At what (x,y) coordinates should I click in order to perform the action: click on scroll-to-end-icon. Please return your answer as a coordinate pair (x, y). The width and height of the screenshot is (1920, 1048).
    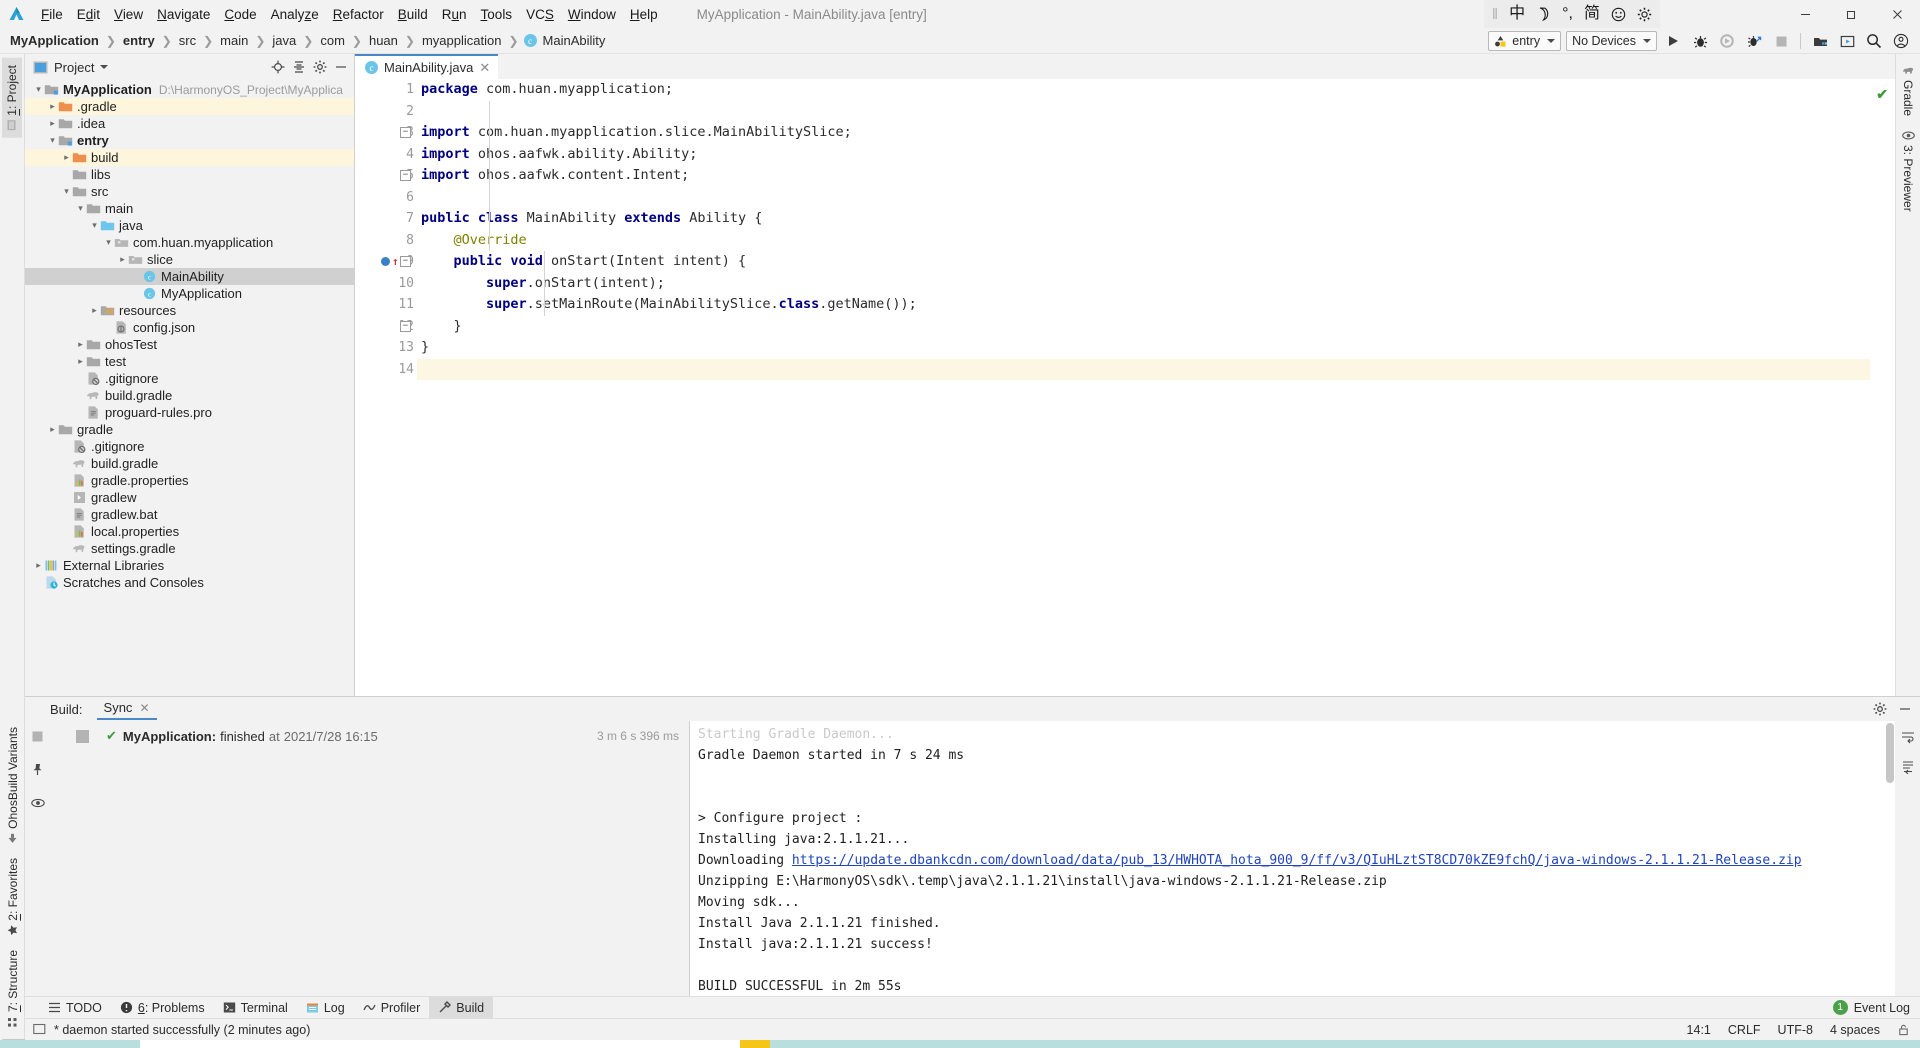
    Looking at the image, I should click on (1907, 766).